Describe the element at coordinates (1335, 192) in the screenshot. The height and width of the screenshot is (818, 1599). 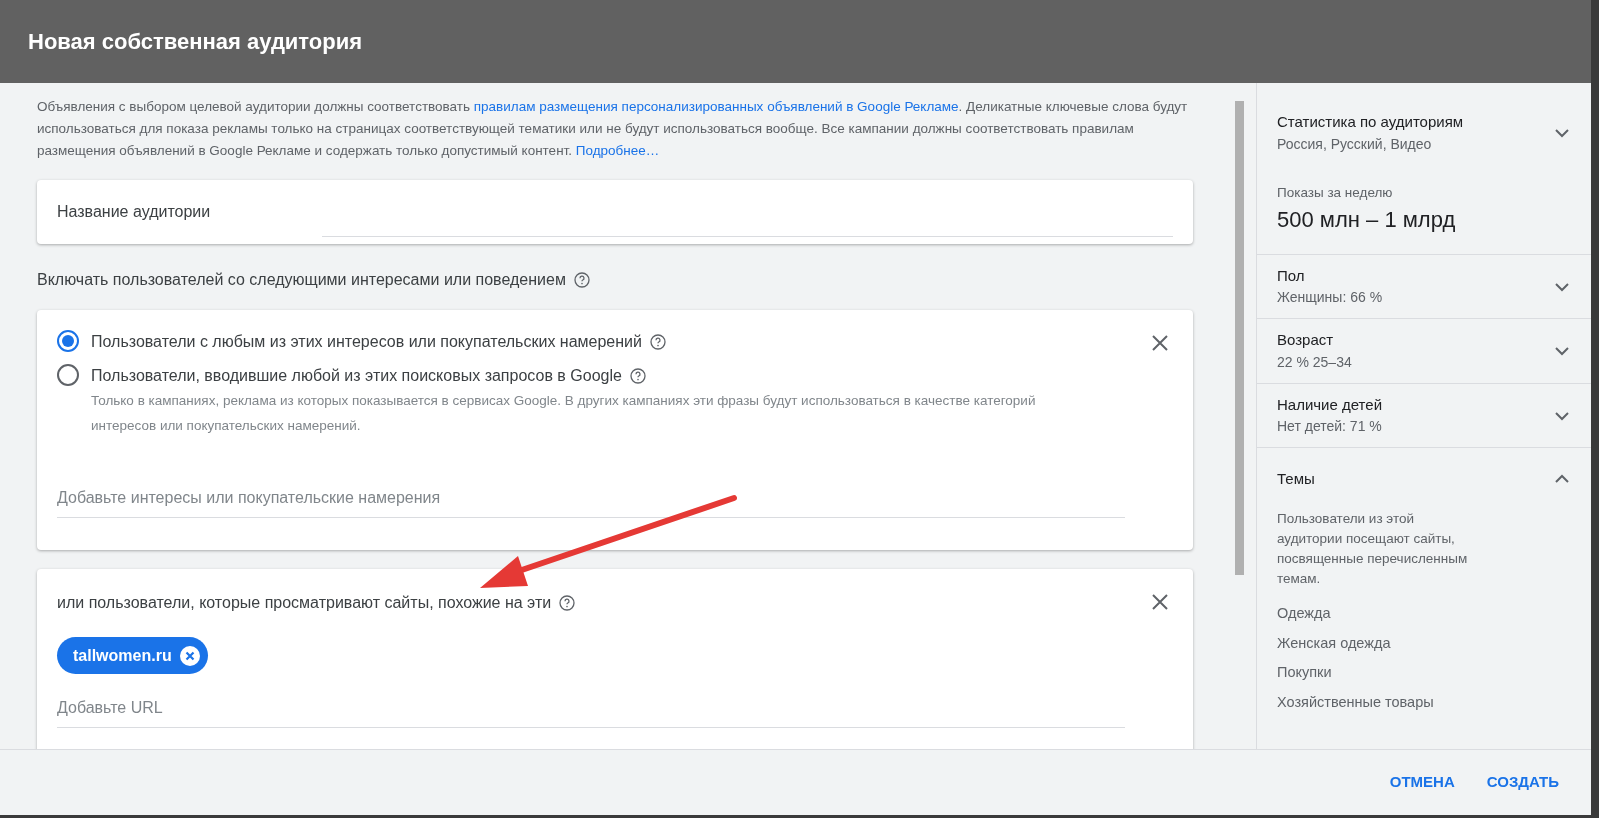
I see `metric-label: Показы за неделю` at that location.